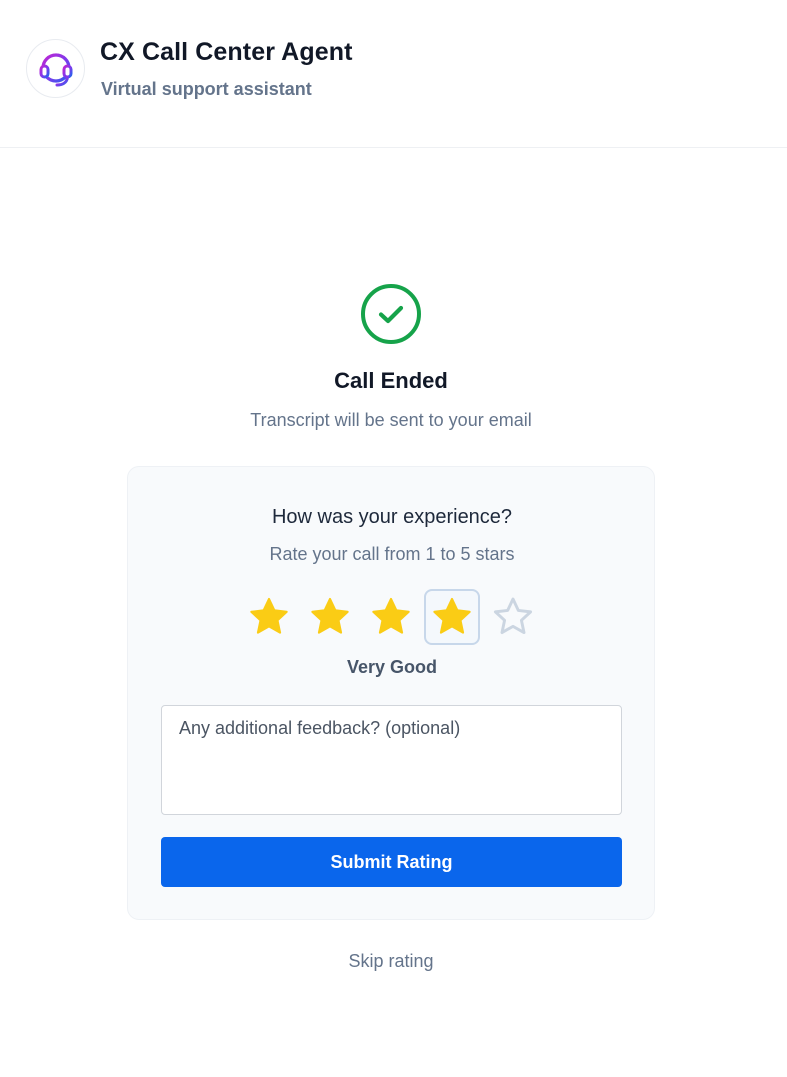 This screenshot has height=1077, width=787. I want to click on star-2-icon, so click(330, 617).